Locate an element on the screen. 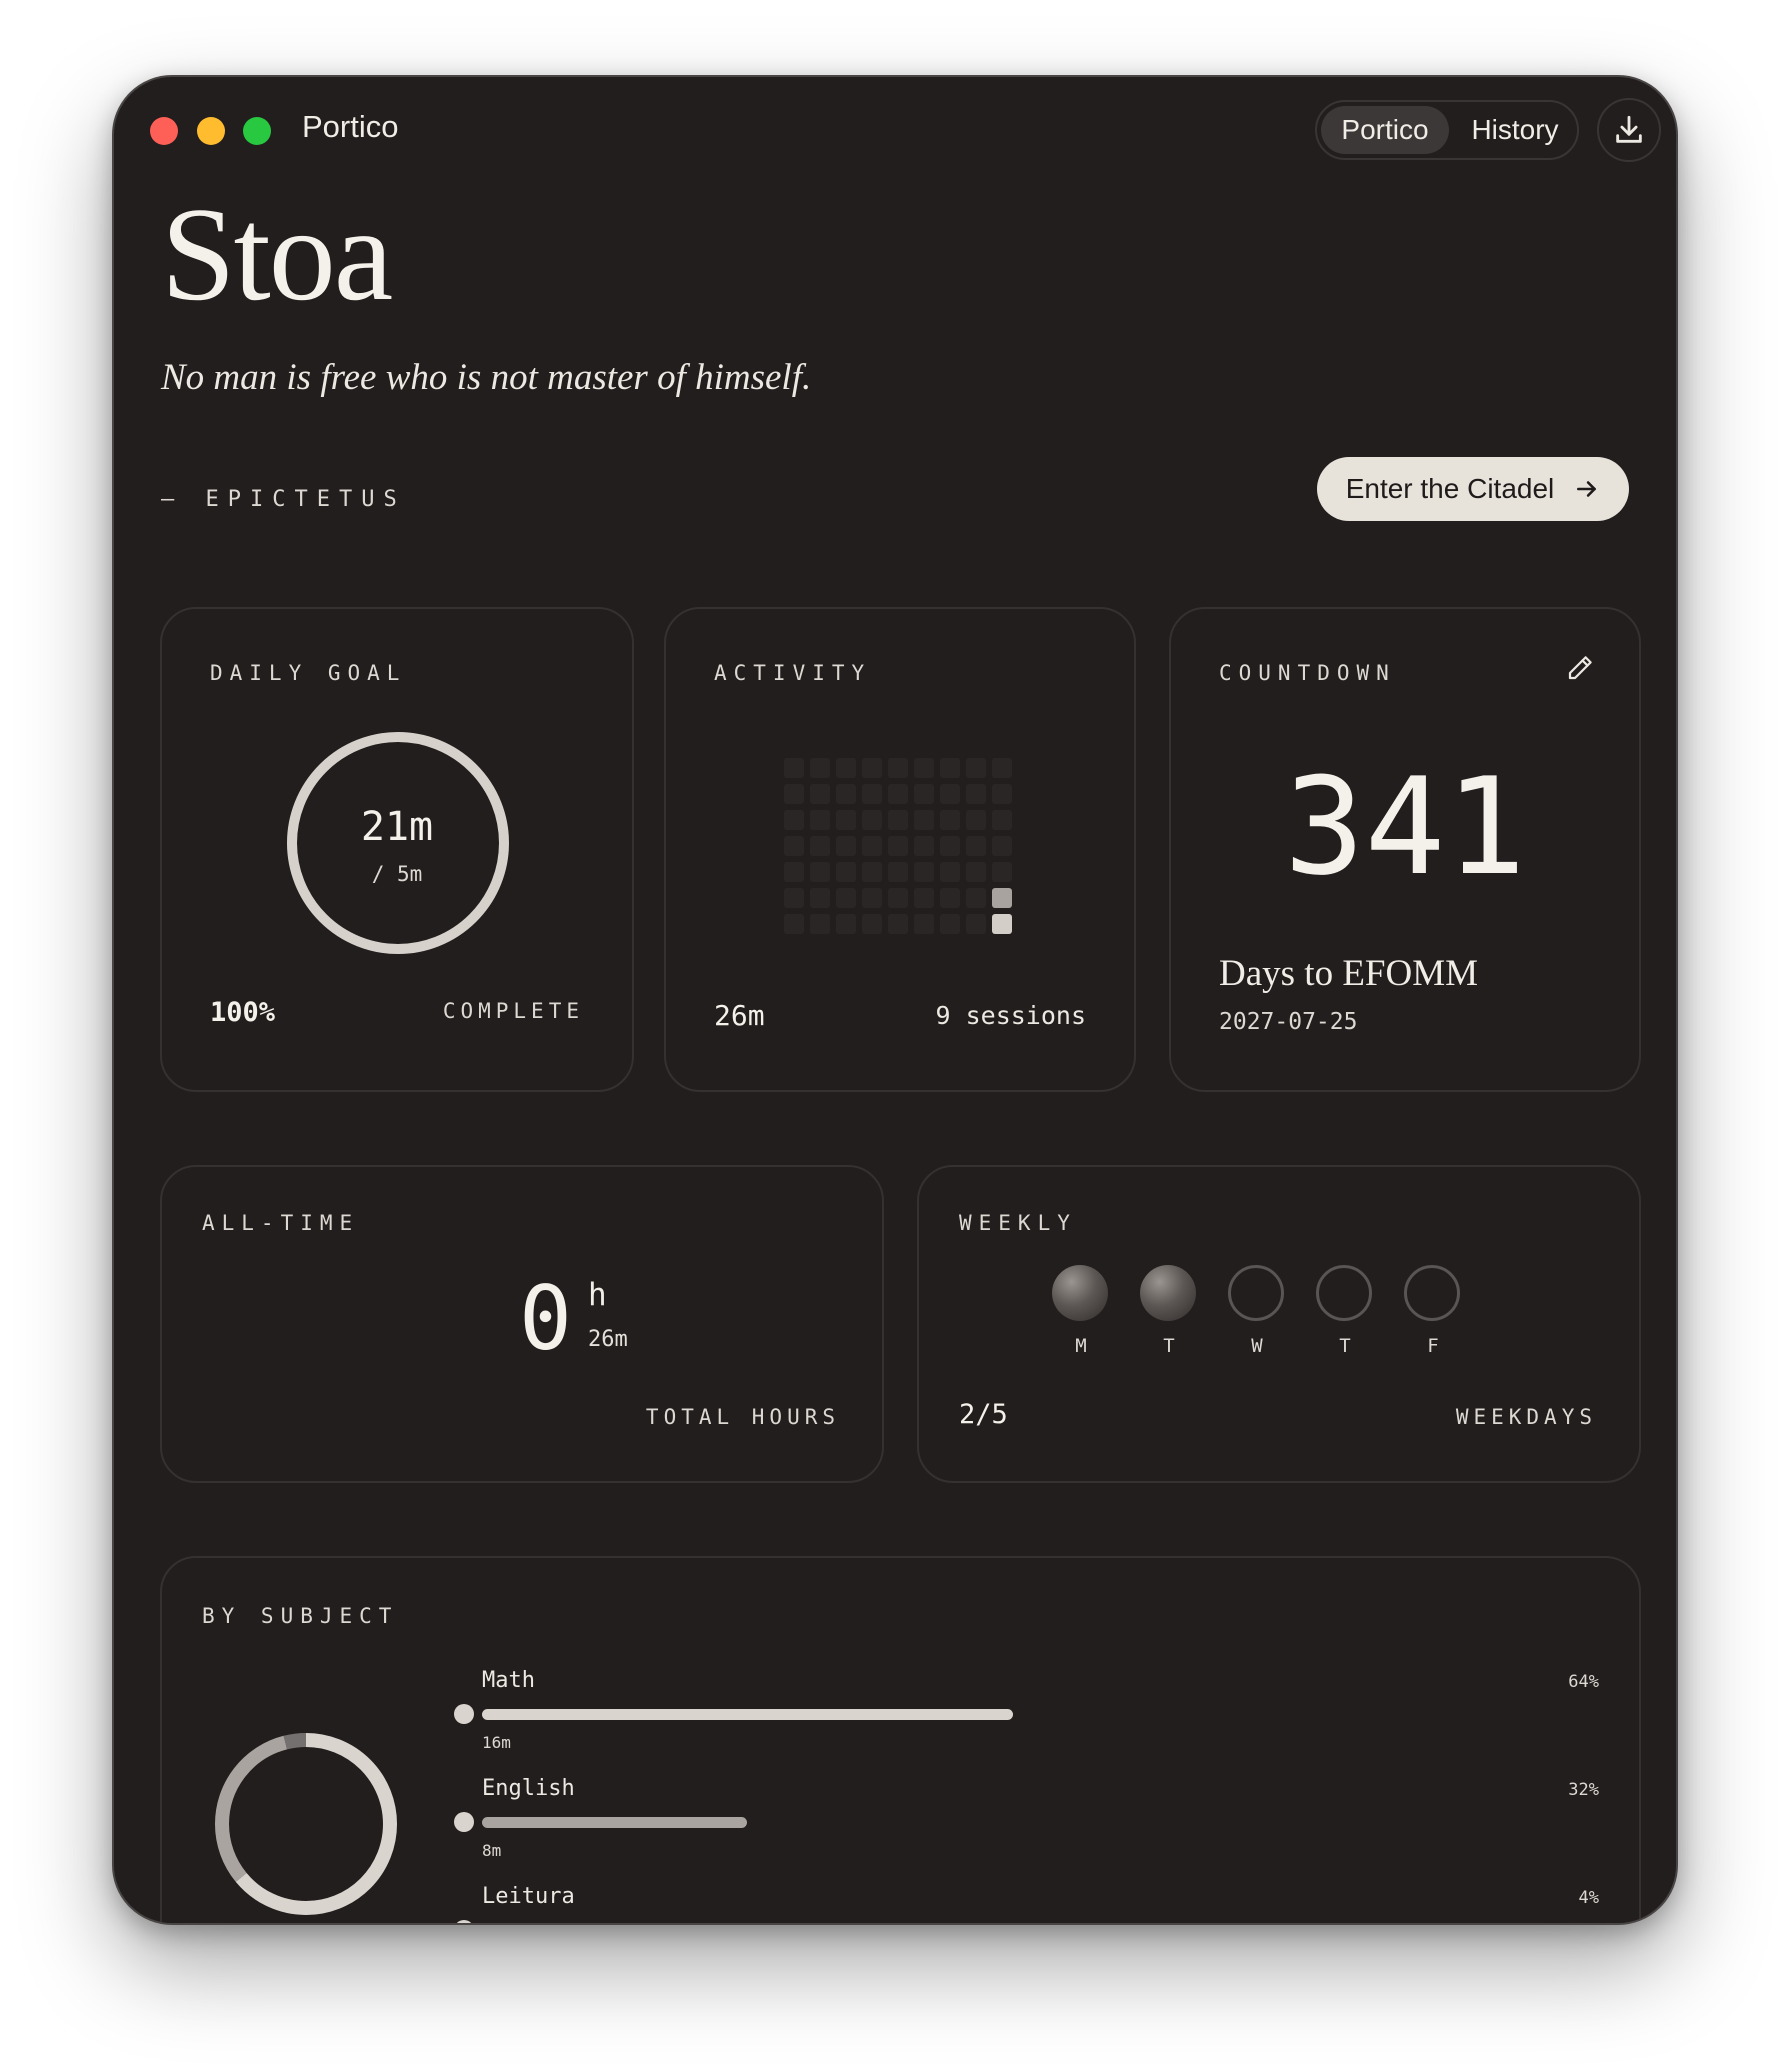 Image resolution: width=1786 pixels, height=2070 pixels. download-icon is located at coordinates (1629, 129).